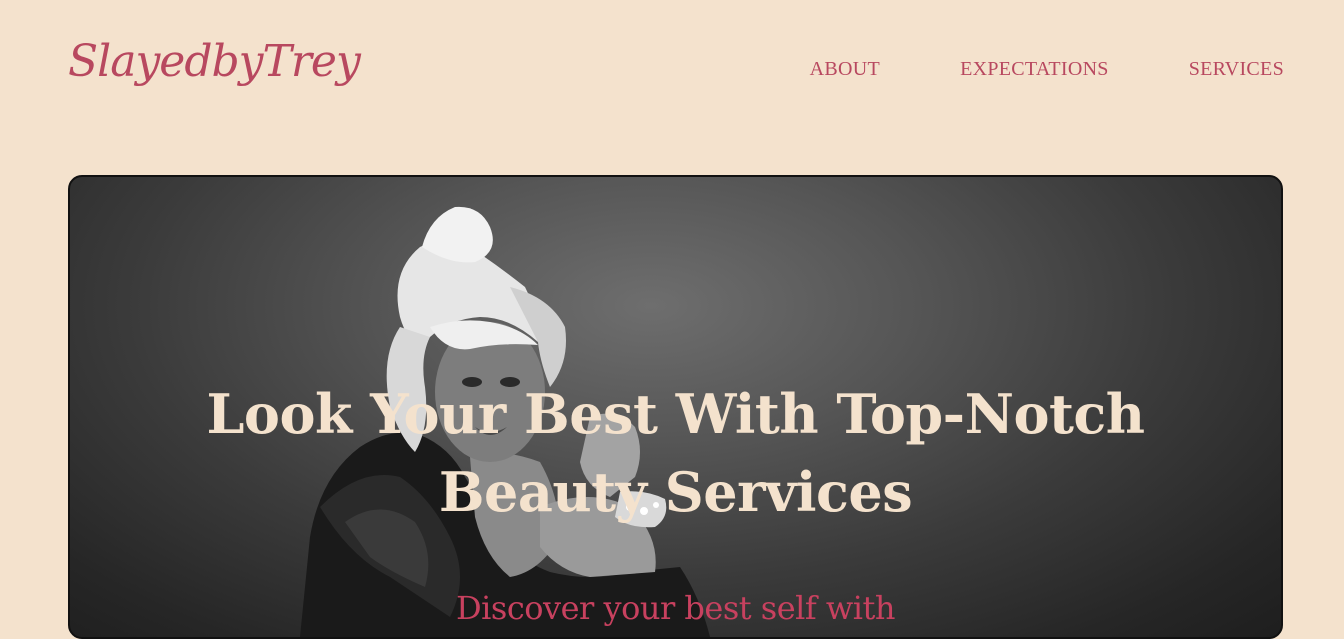 The height and width of the screenshot is (639, 1344). I want to click on hero-title-line-1: Look Your Best With Top-Notch, so click(675, 414).